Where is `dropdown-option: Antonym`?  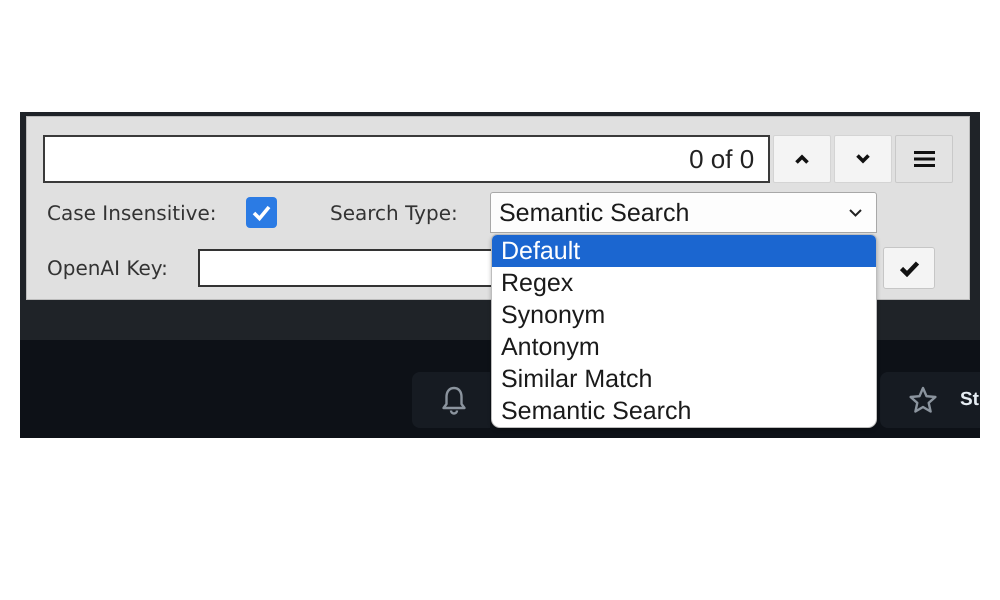 dropdown-option: Antonym is located at coordinates (684, 347).